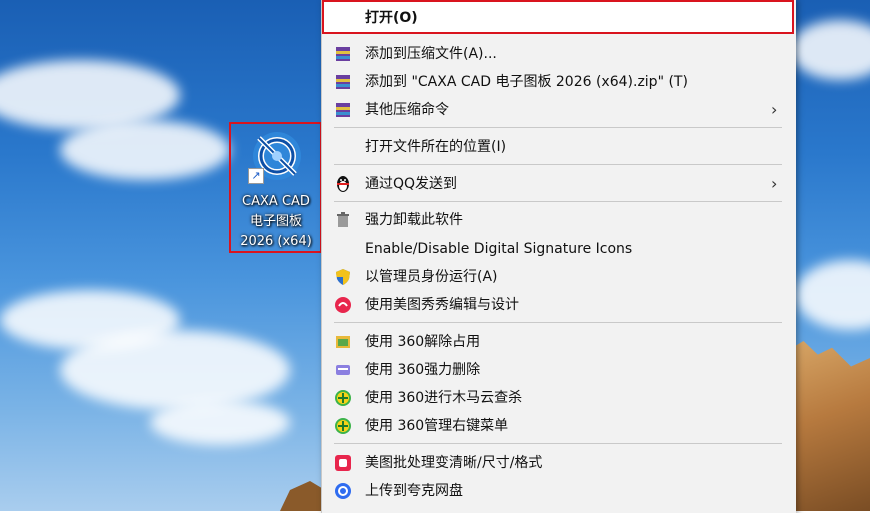 The width and height of the screenshot is (870, 513). I want to click on meitu-batch-icon, so click(343, 463).